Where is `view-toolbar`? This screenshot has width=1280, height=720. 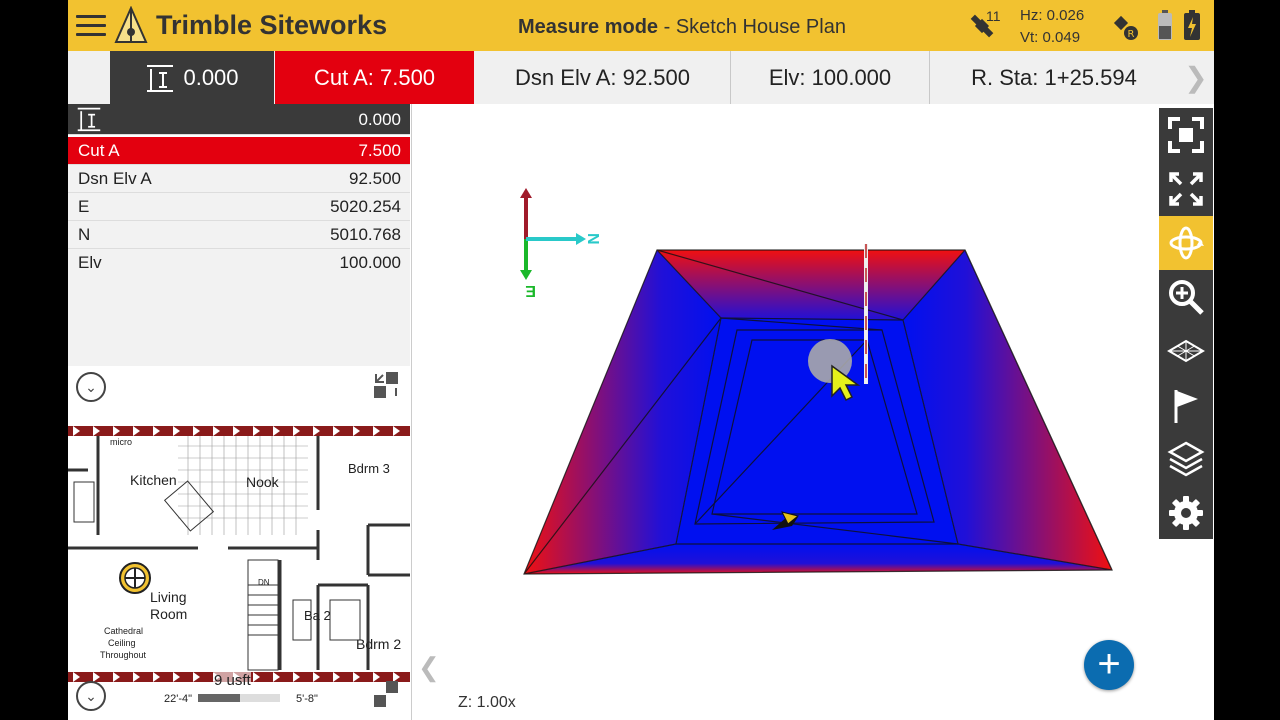 view-toolbar is located at coordinates (1186, 323).